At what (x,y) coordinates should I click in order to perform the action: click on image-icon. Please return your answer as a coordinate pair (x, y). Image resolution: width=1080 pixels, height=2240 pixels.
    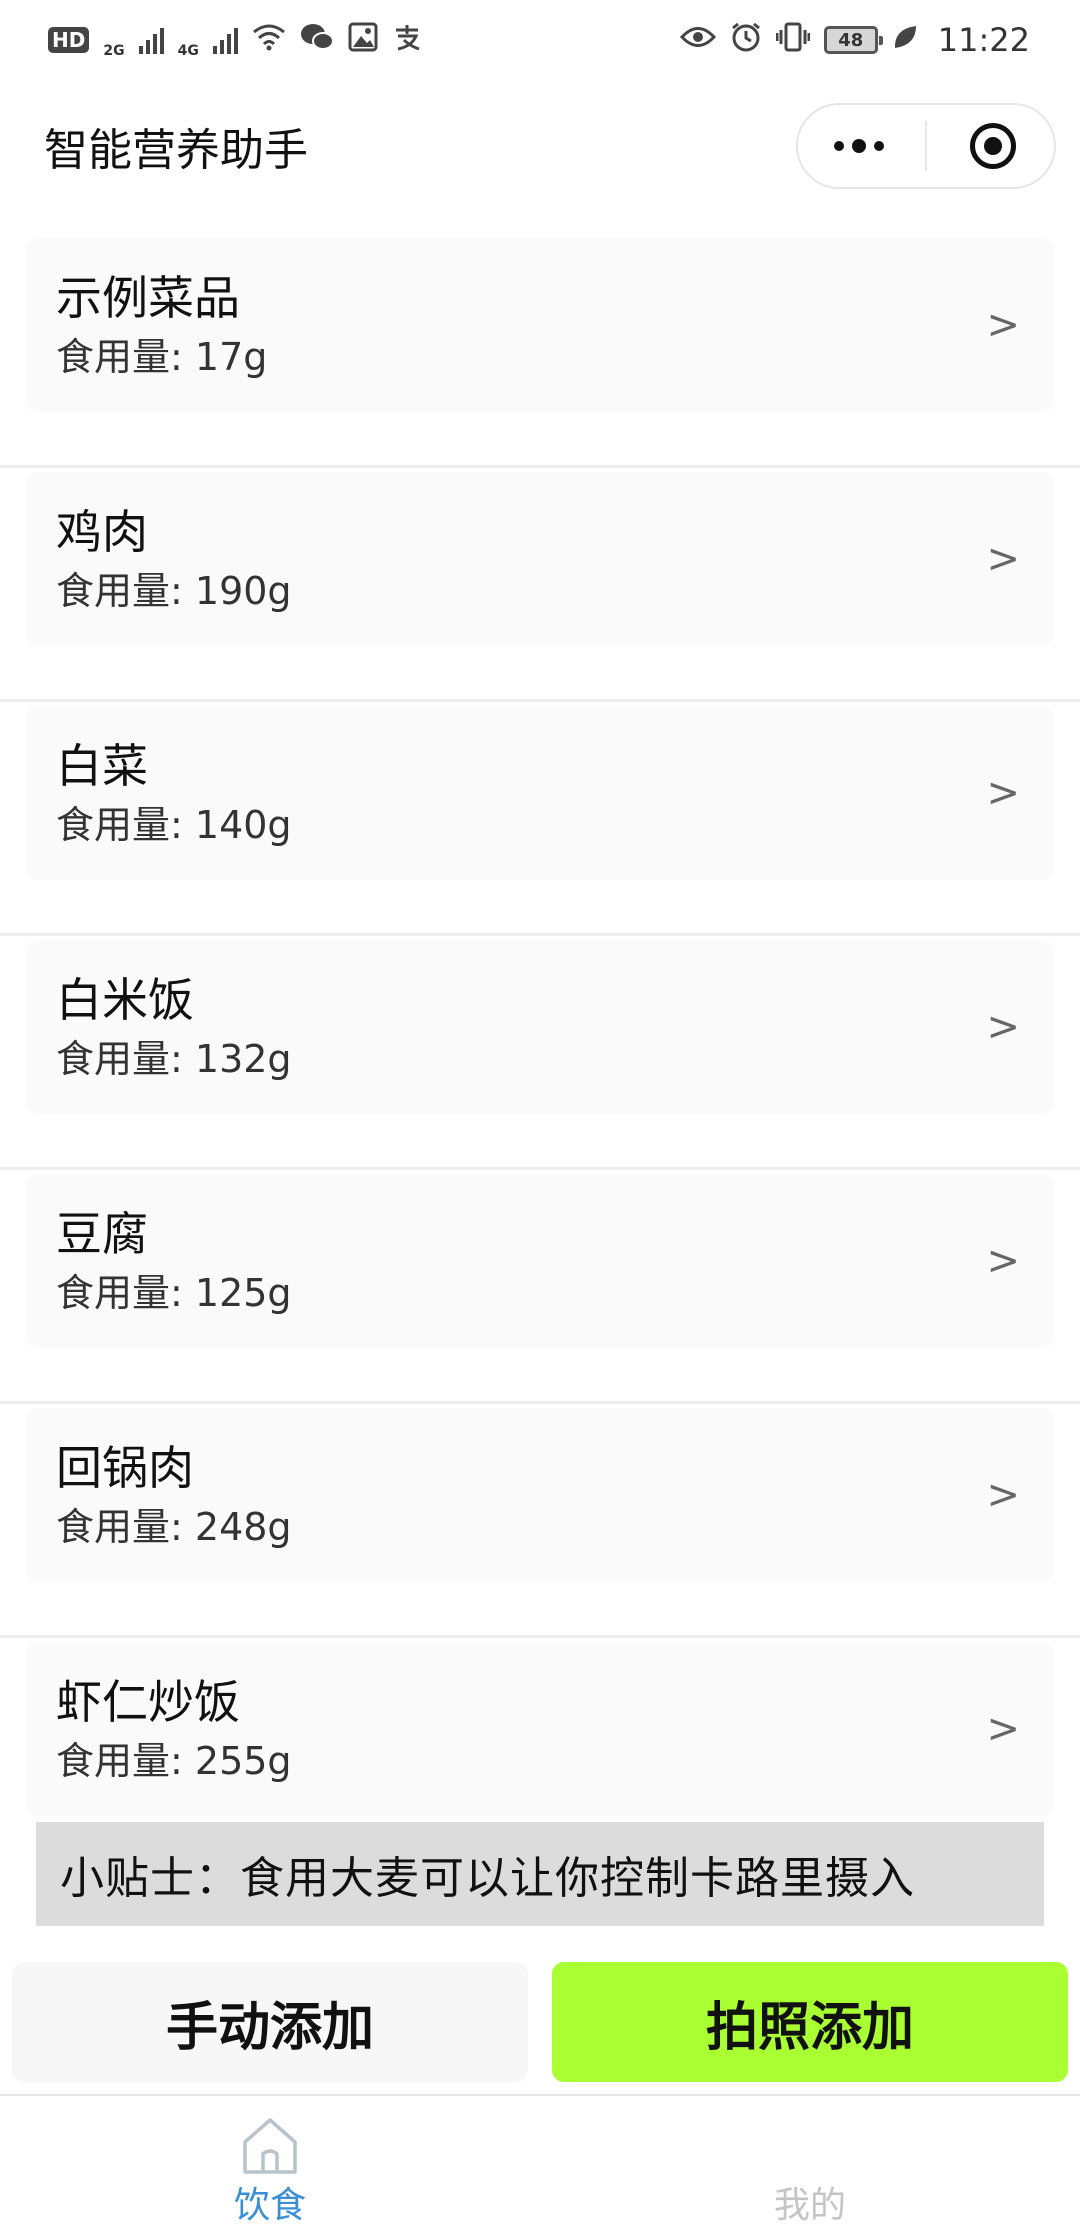
    Looking at the image, I should click on (363, 40).